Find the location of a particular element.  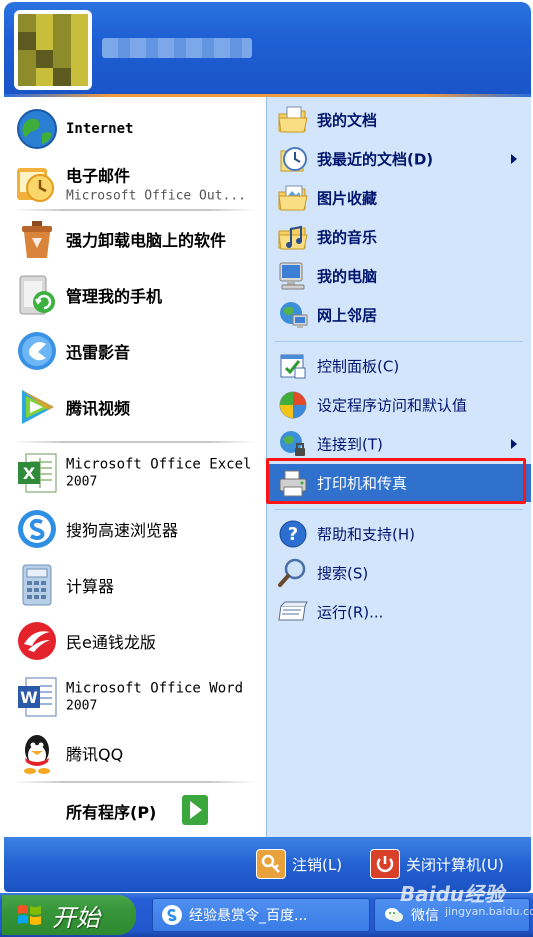

item-control-panel: 控制面板(C) is located at coordinates (399, 366).